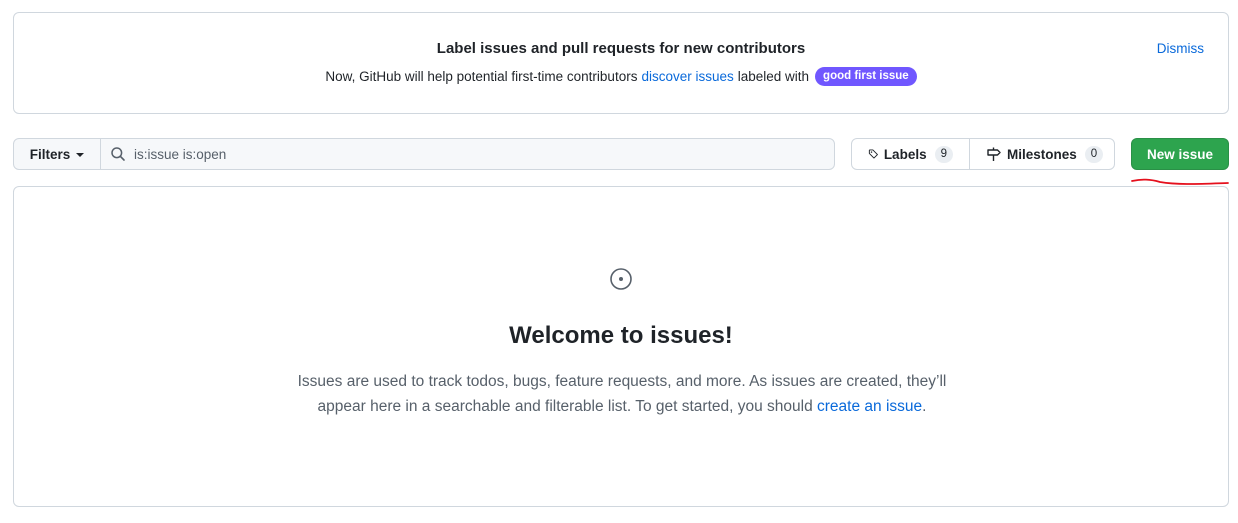  I want to click on labels-milestones-group: Labels 9 Milestones 0, so click(983, 154).